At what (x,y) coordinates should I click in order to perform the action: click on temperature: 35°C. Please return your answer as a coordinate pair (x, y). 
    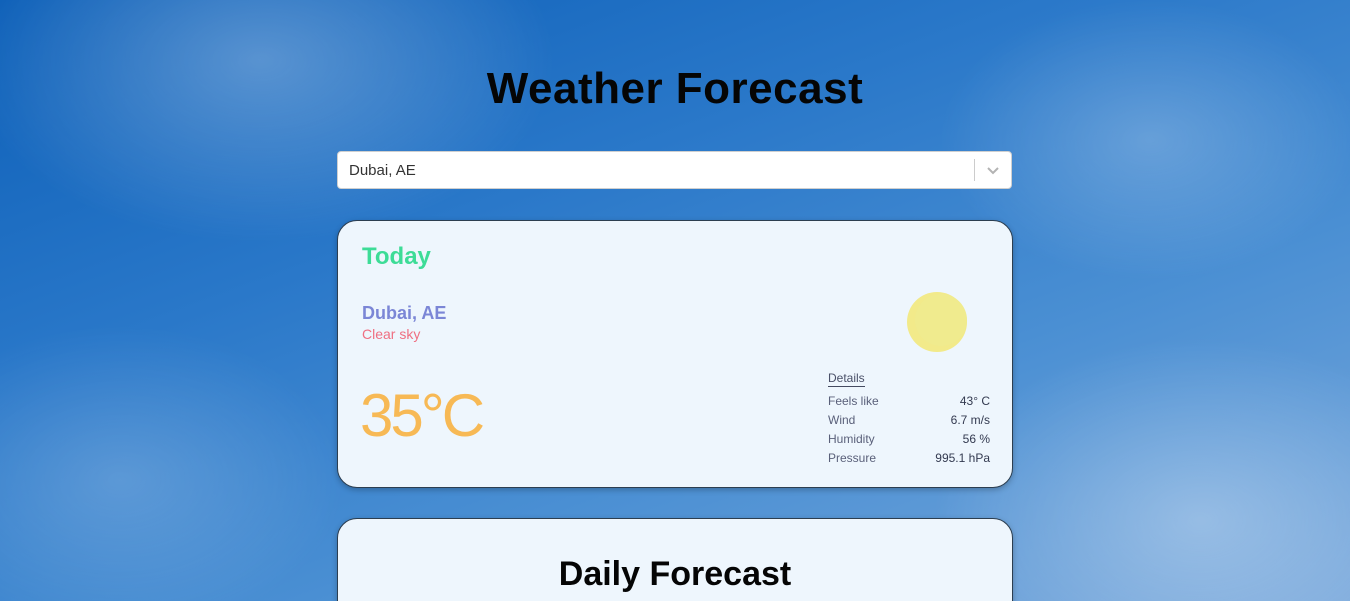
    Looking at the image, I should click on (422, 415).